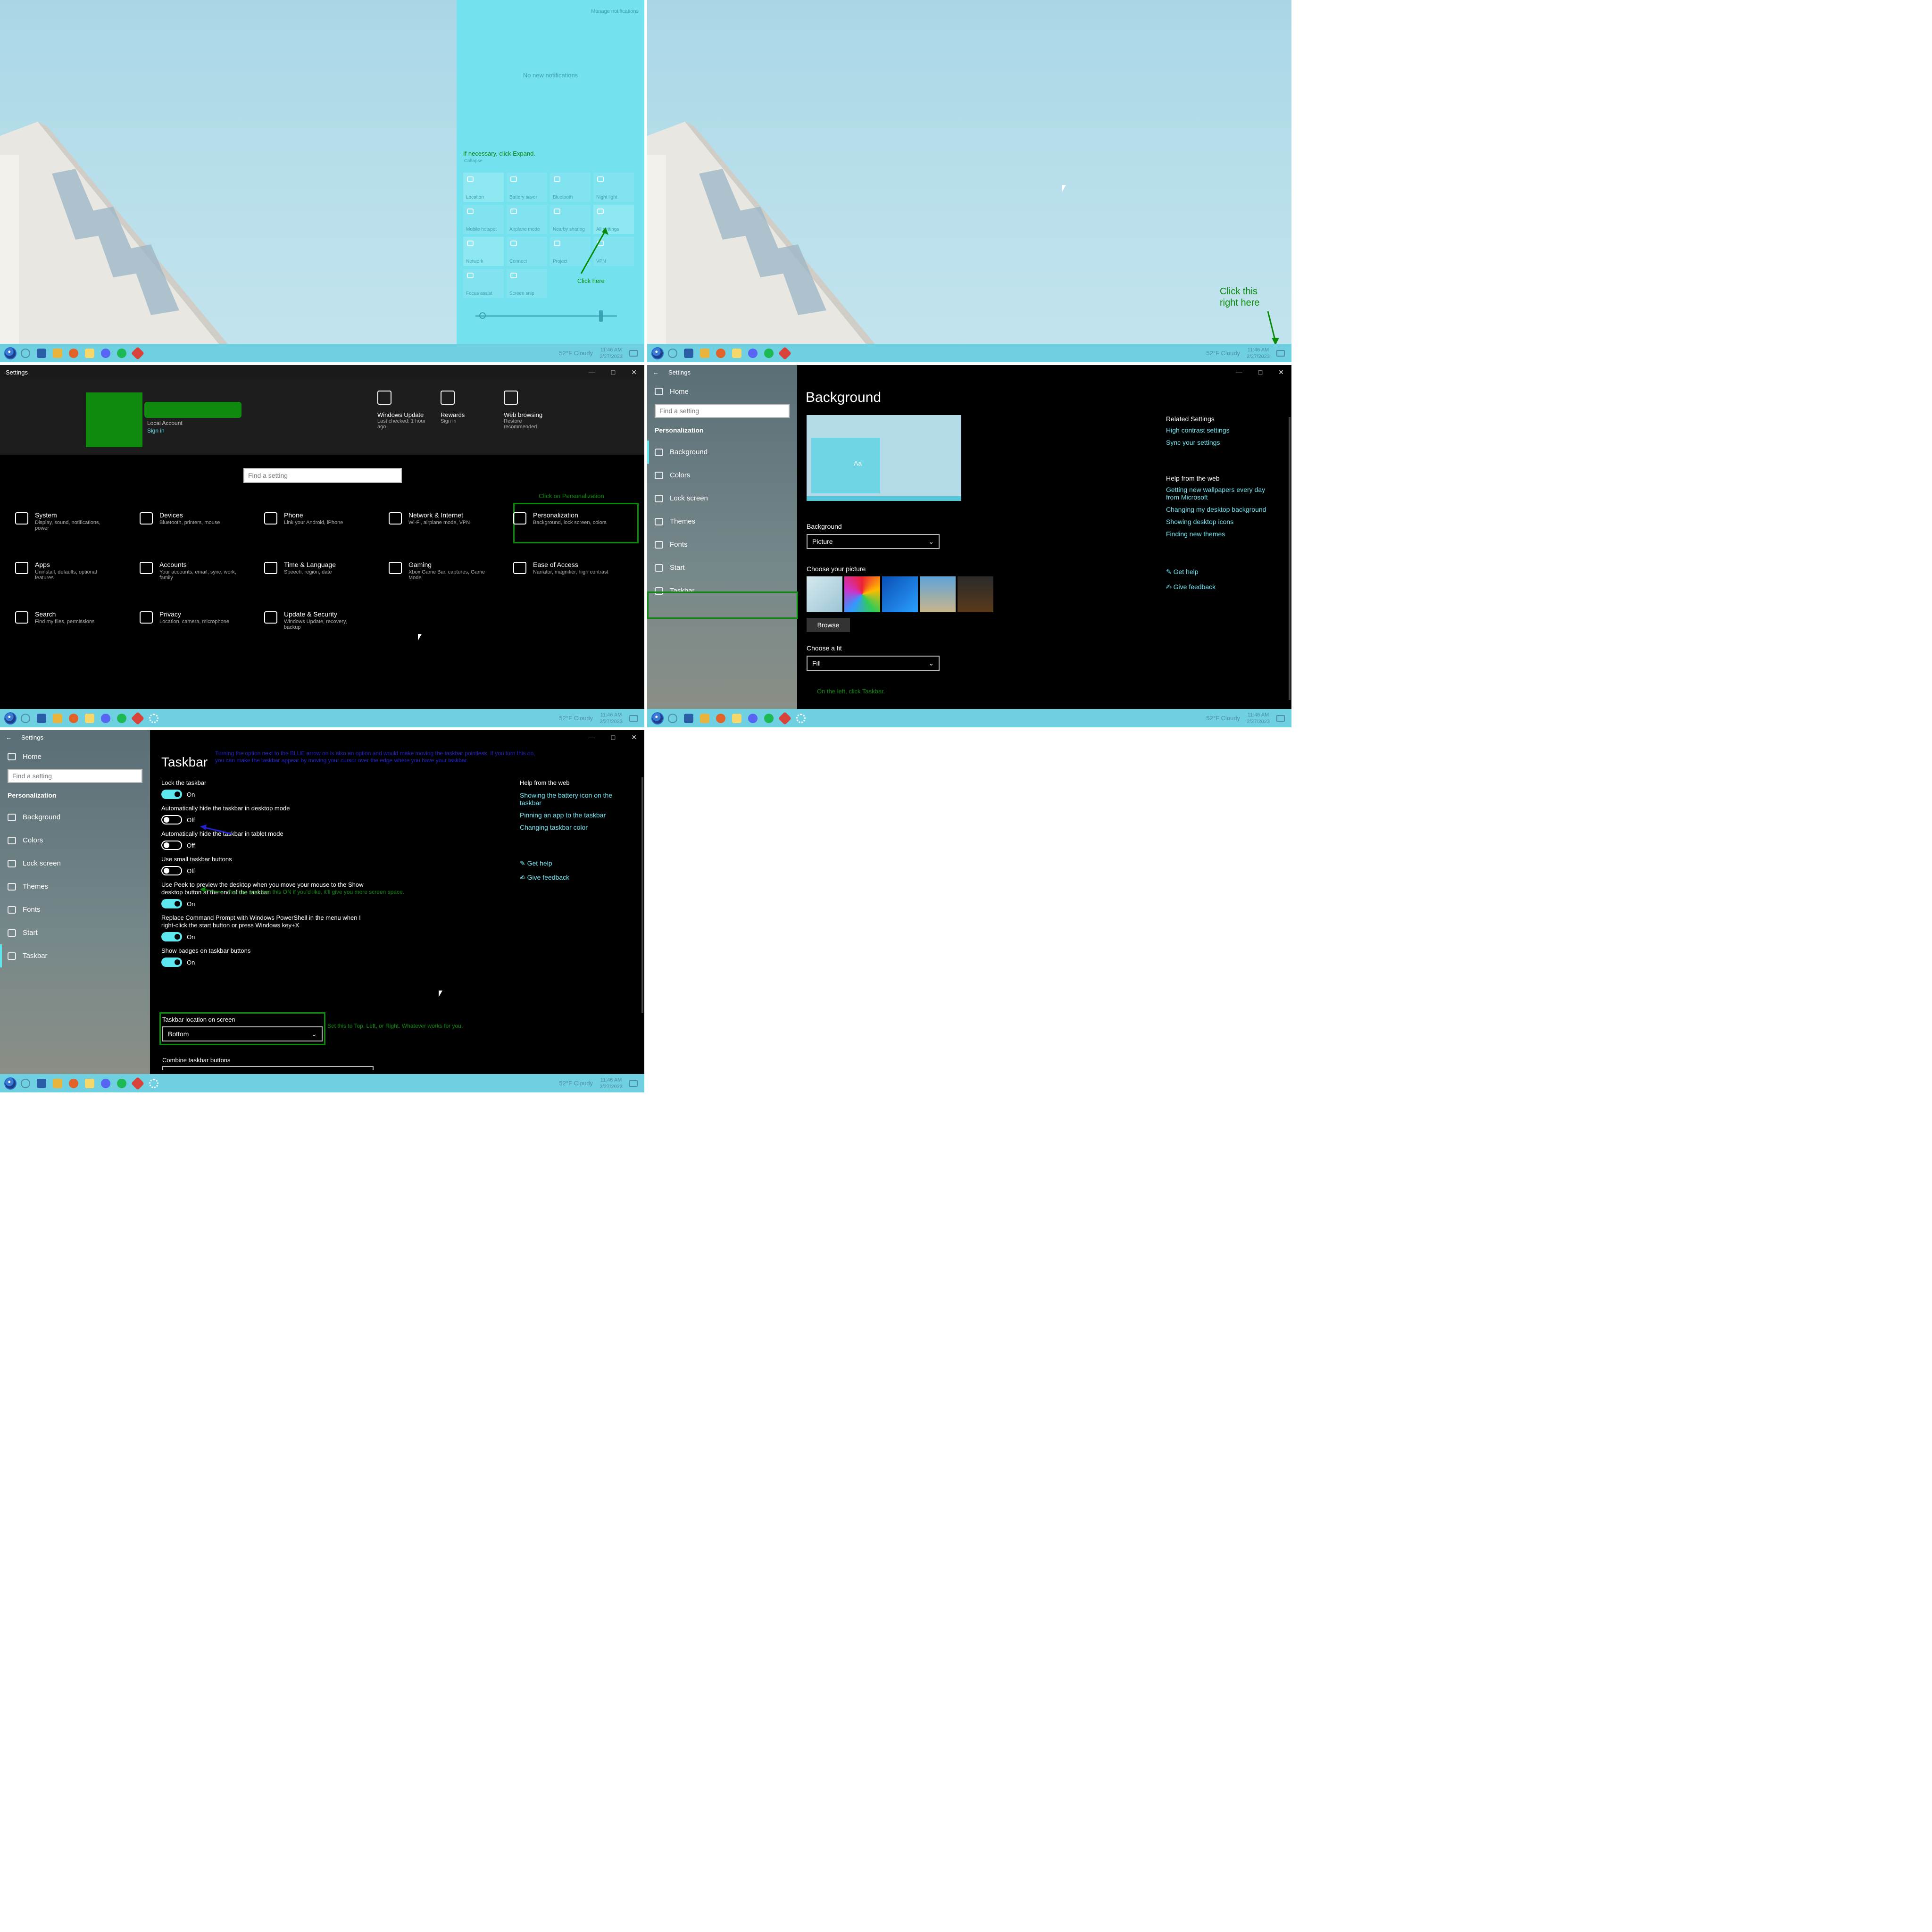 Image resolution: width=1932 pixels, height=1932 pixels. Describe the element at coordinates (704, 353) in the screenshot. I see `file-explorer-icon` at that location.